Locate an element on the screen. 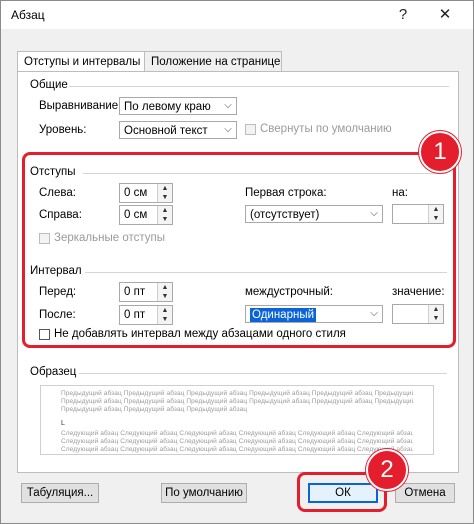  level-label: Уровень: is located at coordinates (63, 130).